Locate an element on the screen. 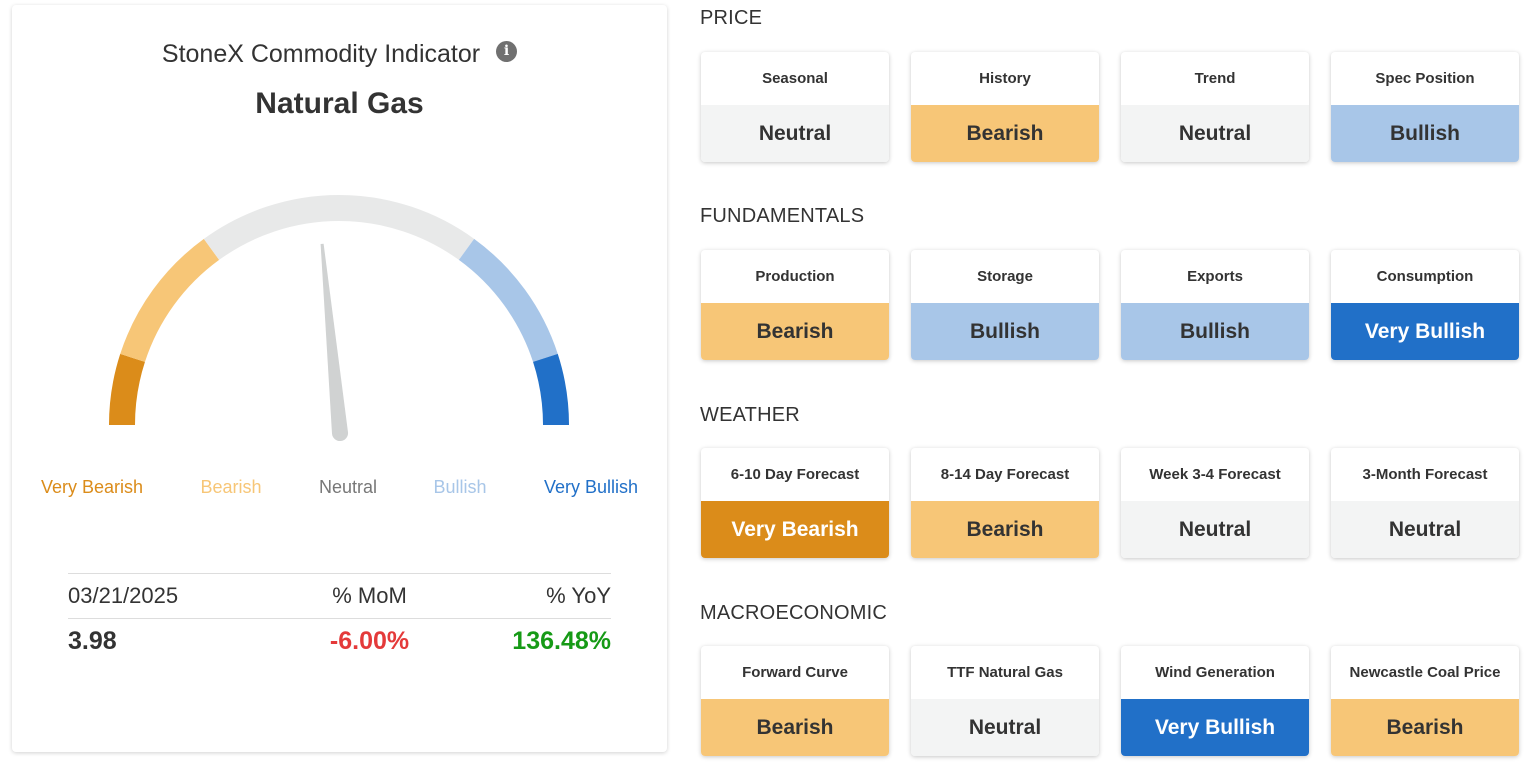 The image size is (1528, 762). tile-8-14-day-forecast: 8-14 Day Forecast Bearish is located at coordinates (1005, 503).